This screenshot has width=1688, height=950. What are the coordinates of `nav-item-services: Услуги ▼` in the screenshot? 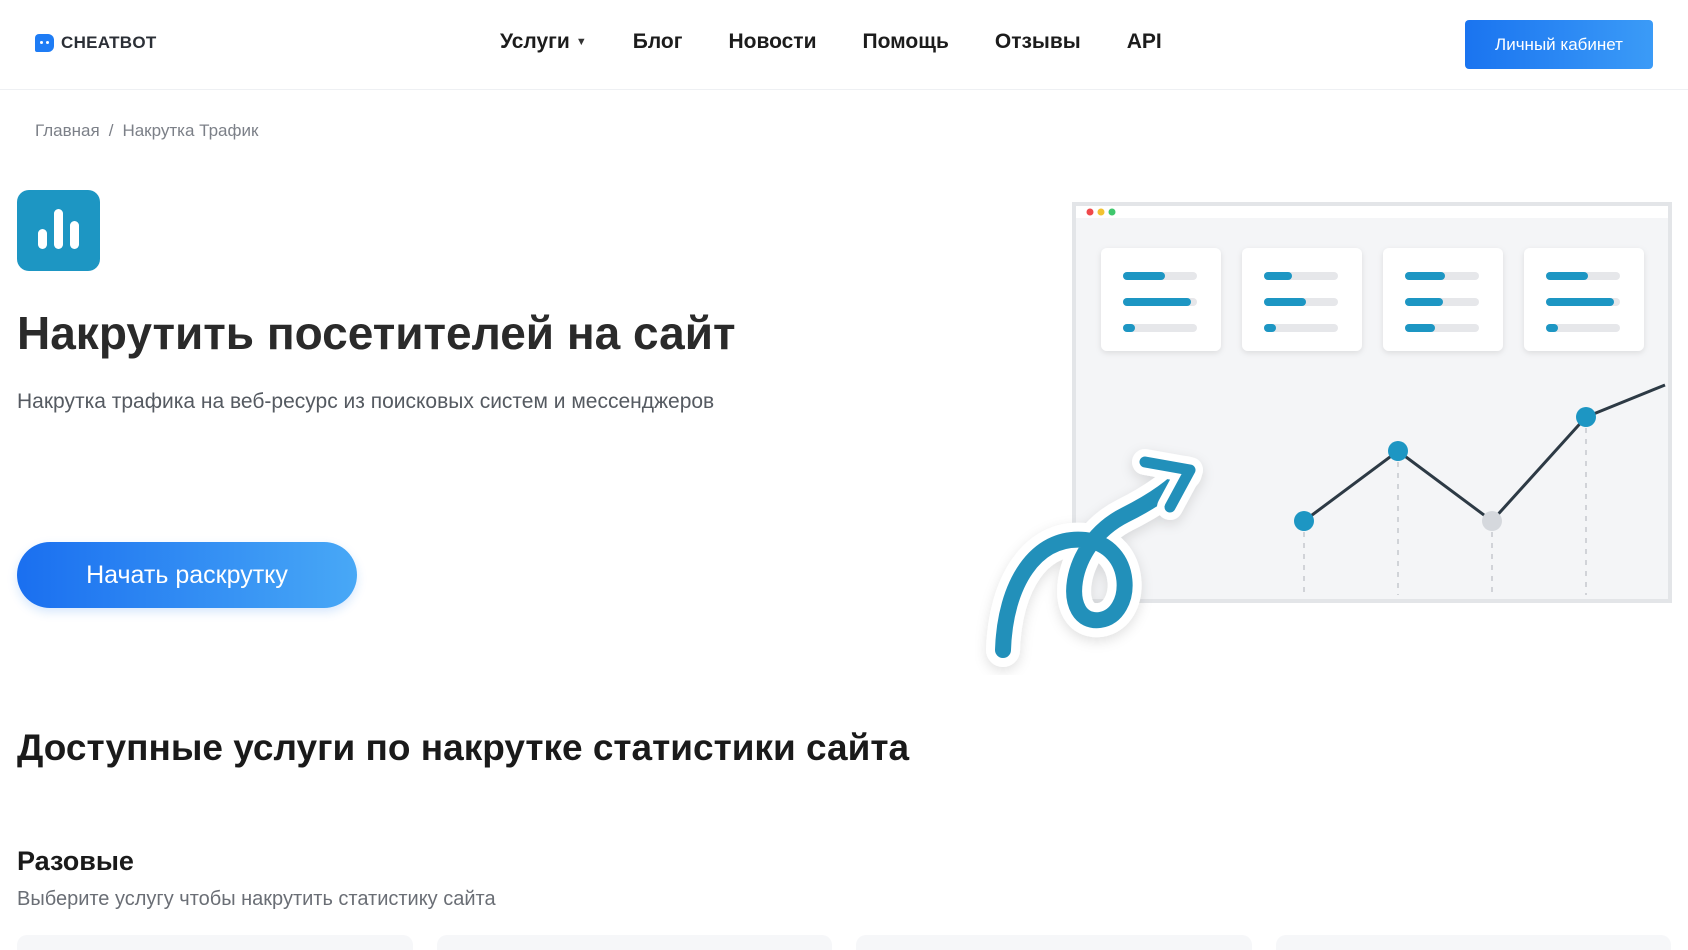 It's located at (543, 42).